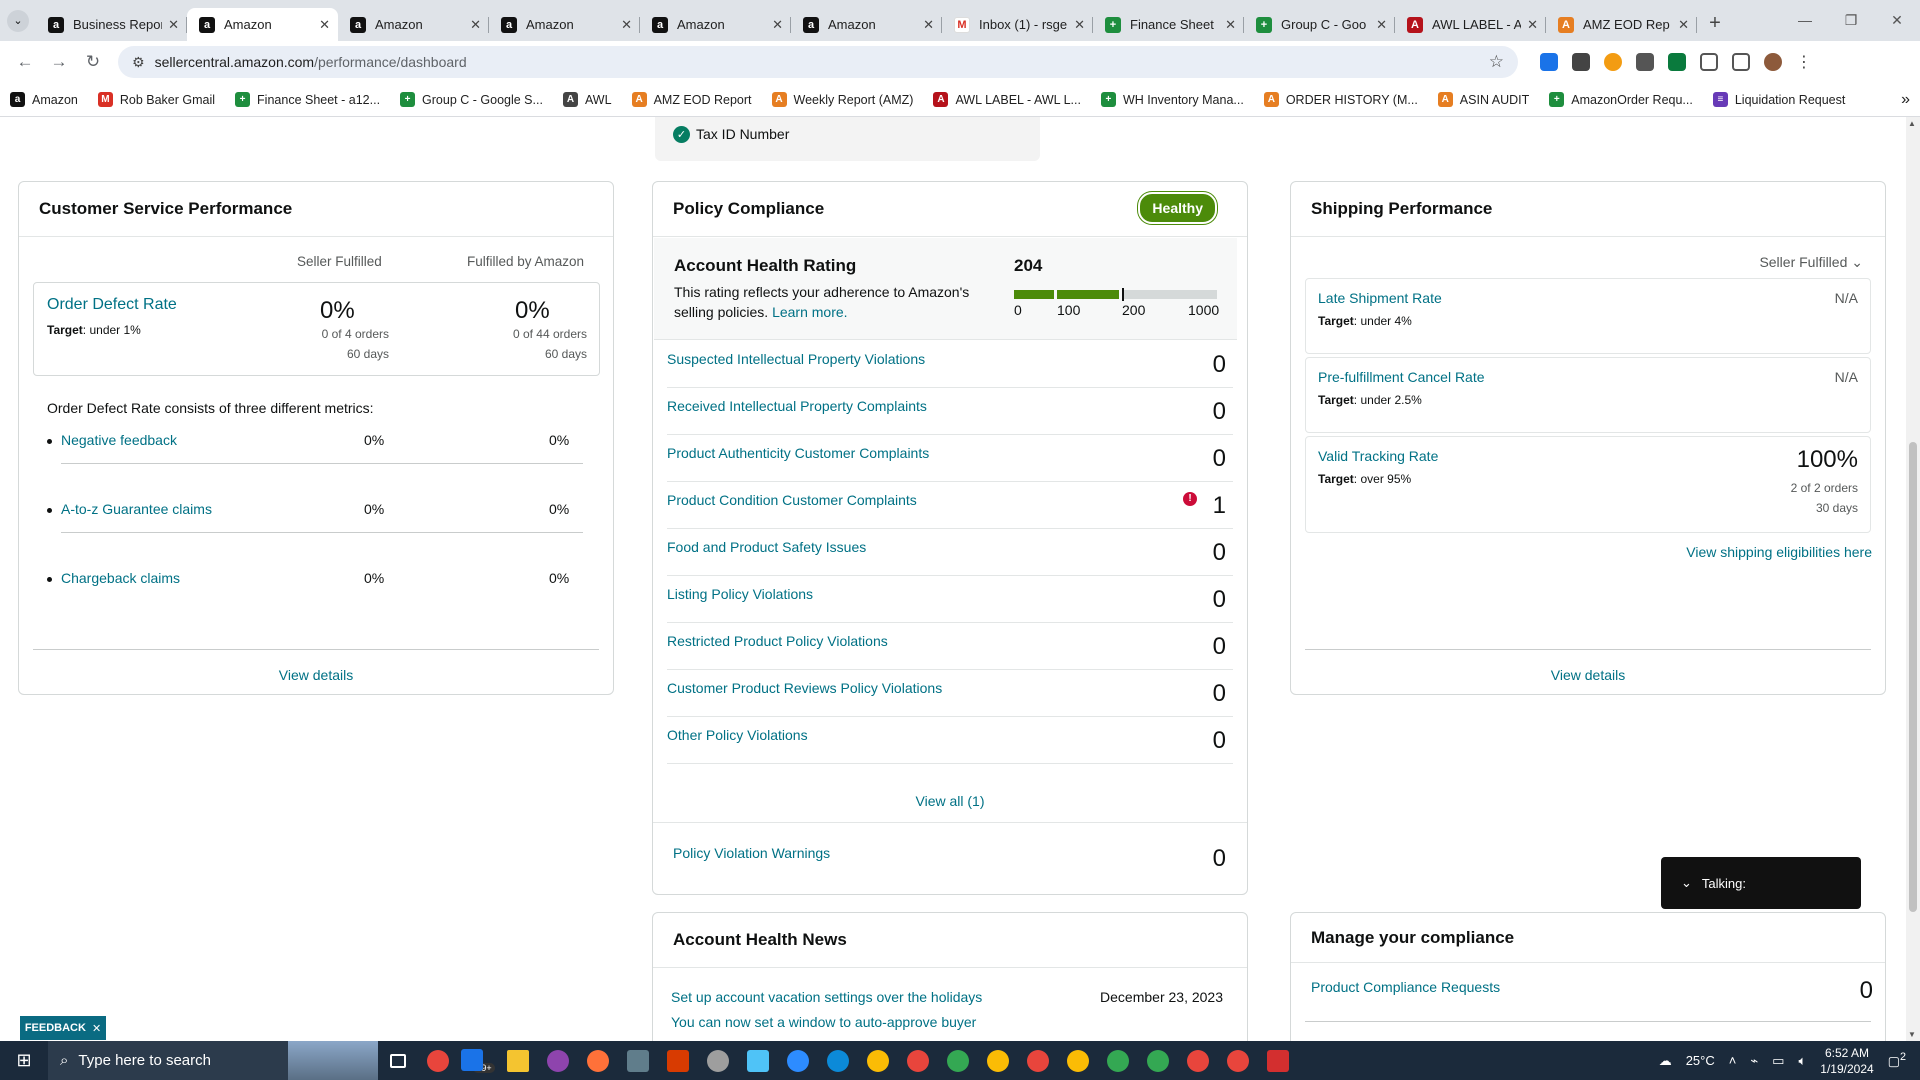  I want to click on back-icon: ←, so click(25, 62).